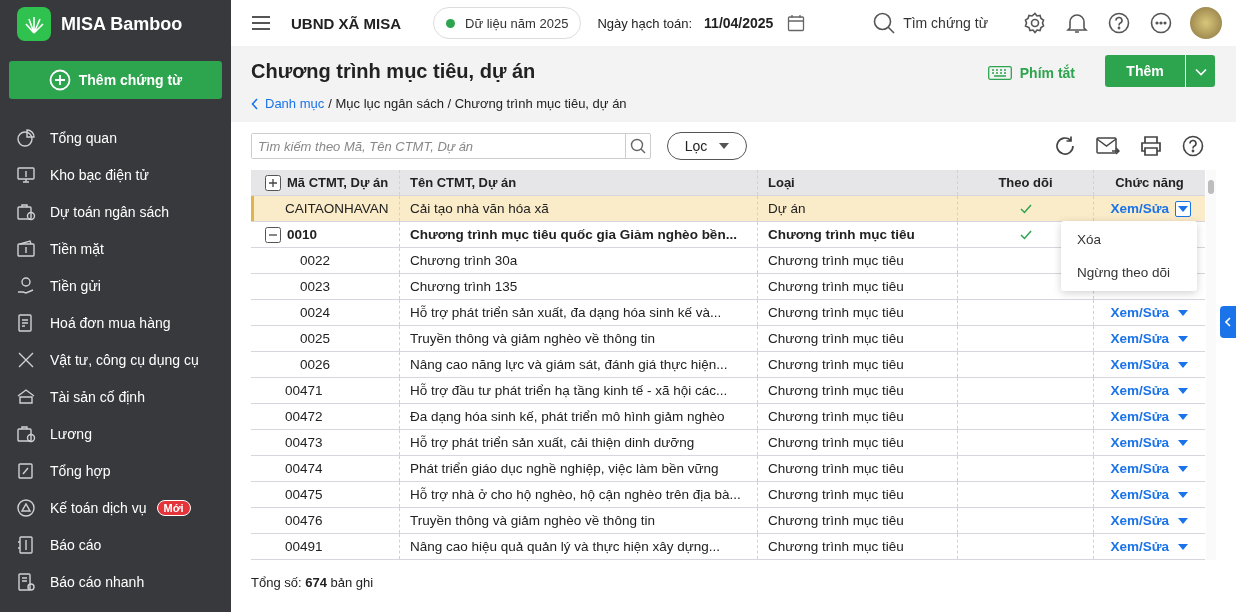 This screenshot has width=1236, height=612. What do you see at coordinates (728, 443) in the screenshot?
I see `table-row: 00473 Hỗ trợ phát triển sản xuất, cải thiện dinh dưỡng Chương trình mục tiêu Xem/Sửa` at bounding box center [728, 443].